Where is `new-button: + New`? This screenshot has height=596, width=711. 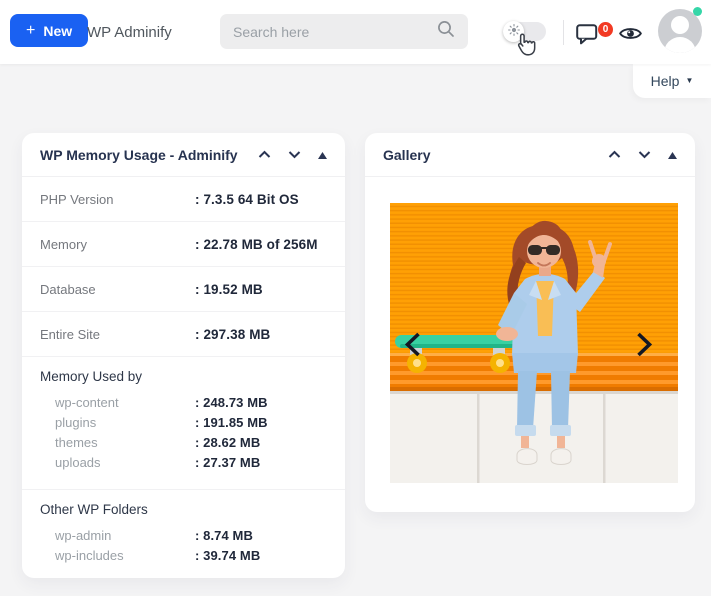
new-button: + New is located at coordinates (49, 30).